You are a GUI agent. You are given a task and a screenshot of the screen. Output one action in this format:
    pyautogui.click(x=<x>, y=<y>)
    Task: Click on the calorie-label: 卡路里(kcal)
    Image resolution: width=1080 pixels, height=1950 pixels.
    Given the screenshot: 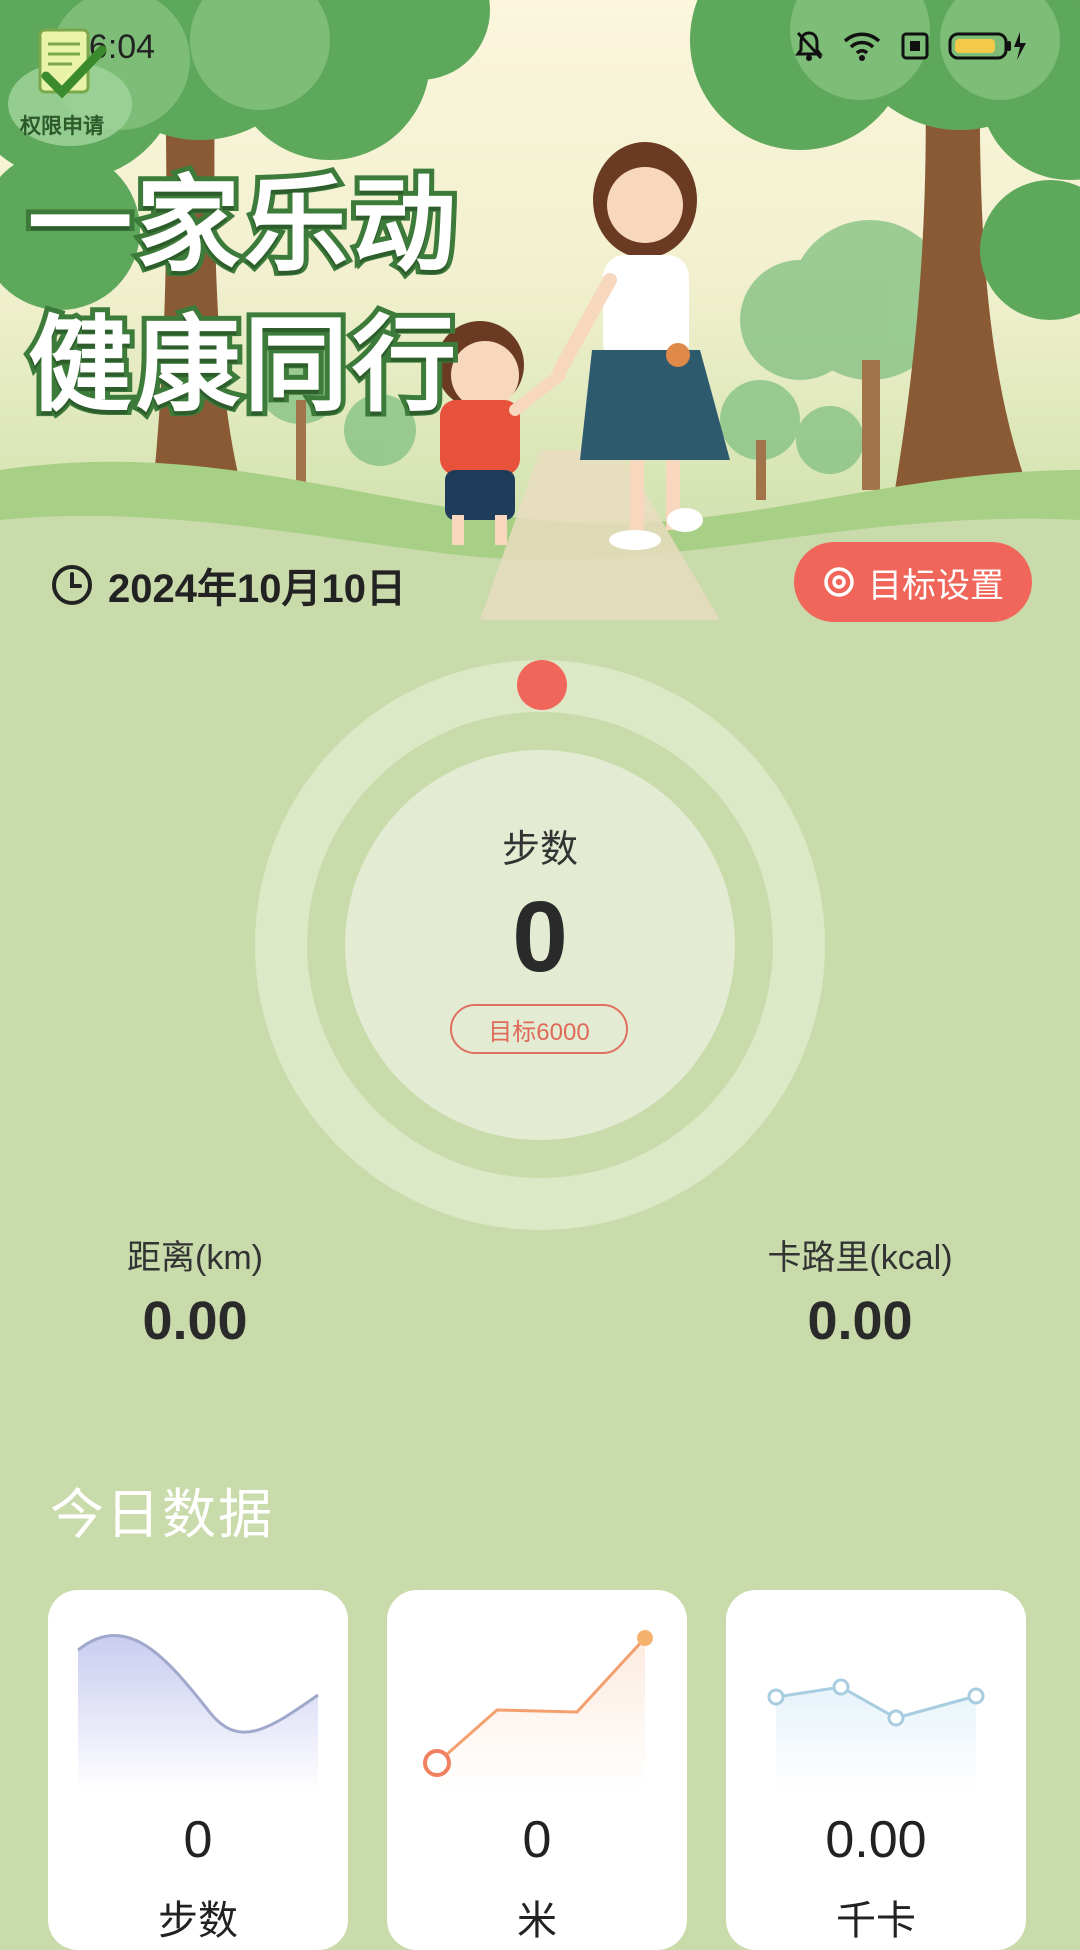 What is the action you would take?
    pyautogui.click(x=860, y=1258)
    